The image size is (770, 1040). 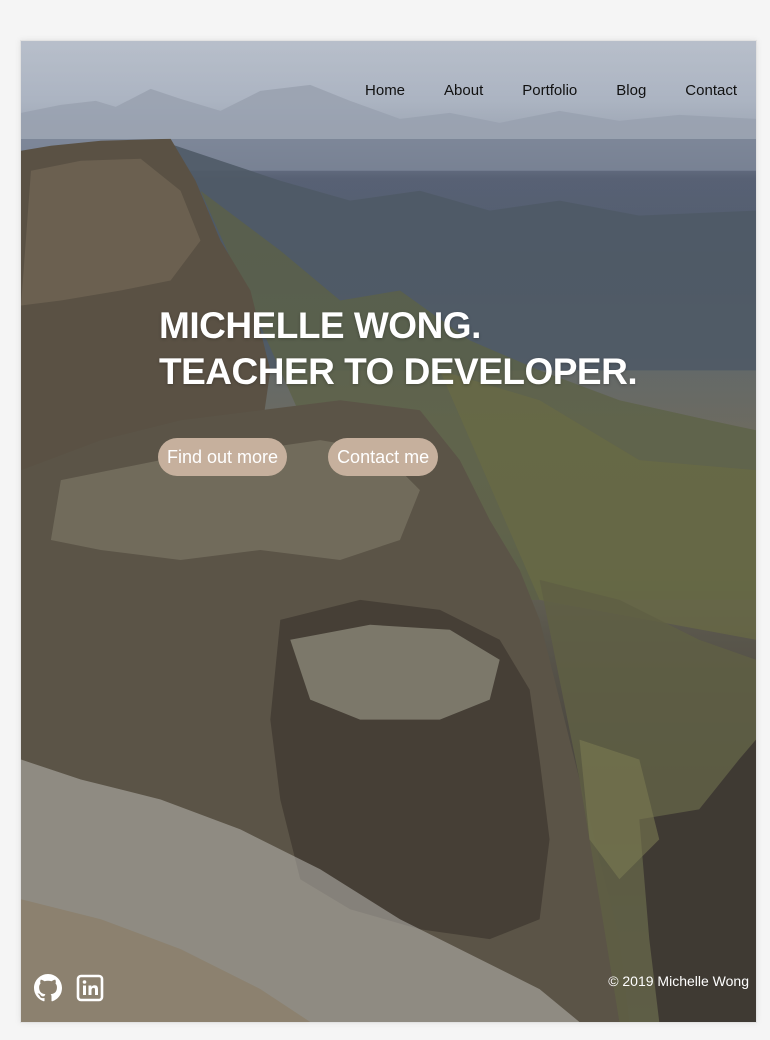 I want to click on nav-menu: Home About Portfolio Blog Contact, so click(x=551, y=90).